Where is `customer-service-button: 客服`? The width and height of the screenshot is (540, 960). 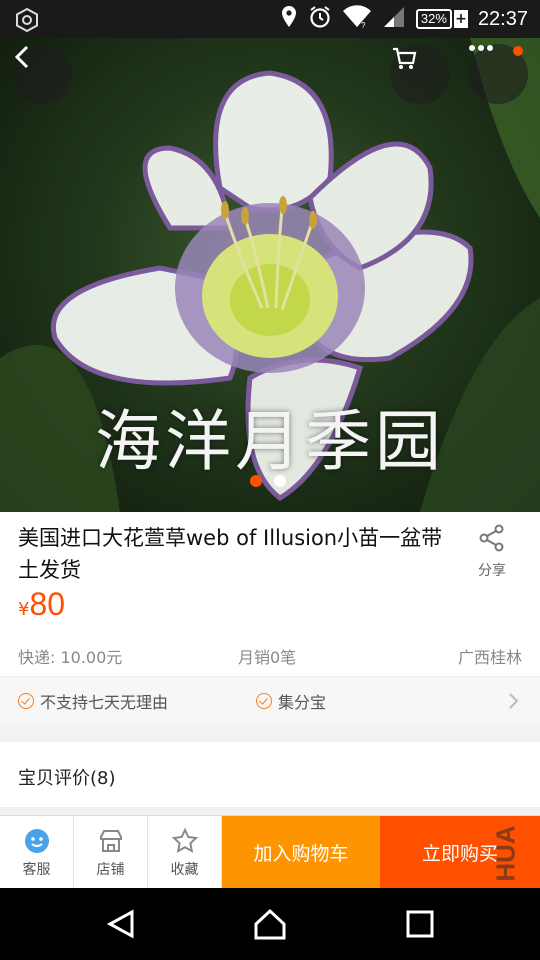 customer-service-button: 客服 is located at coordinates (37, 852).